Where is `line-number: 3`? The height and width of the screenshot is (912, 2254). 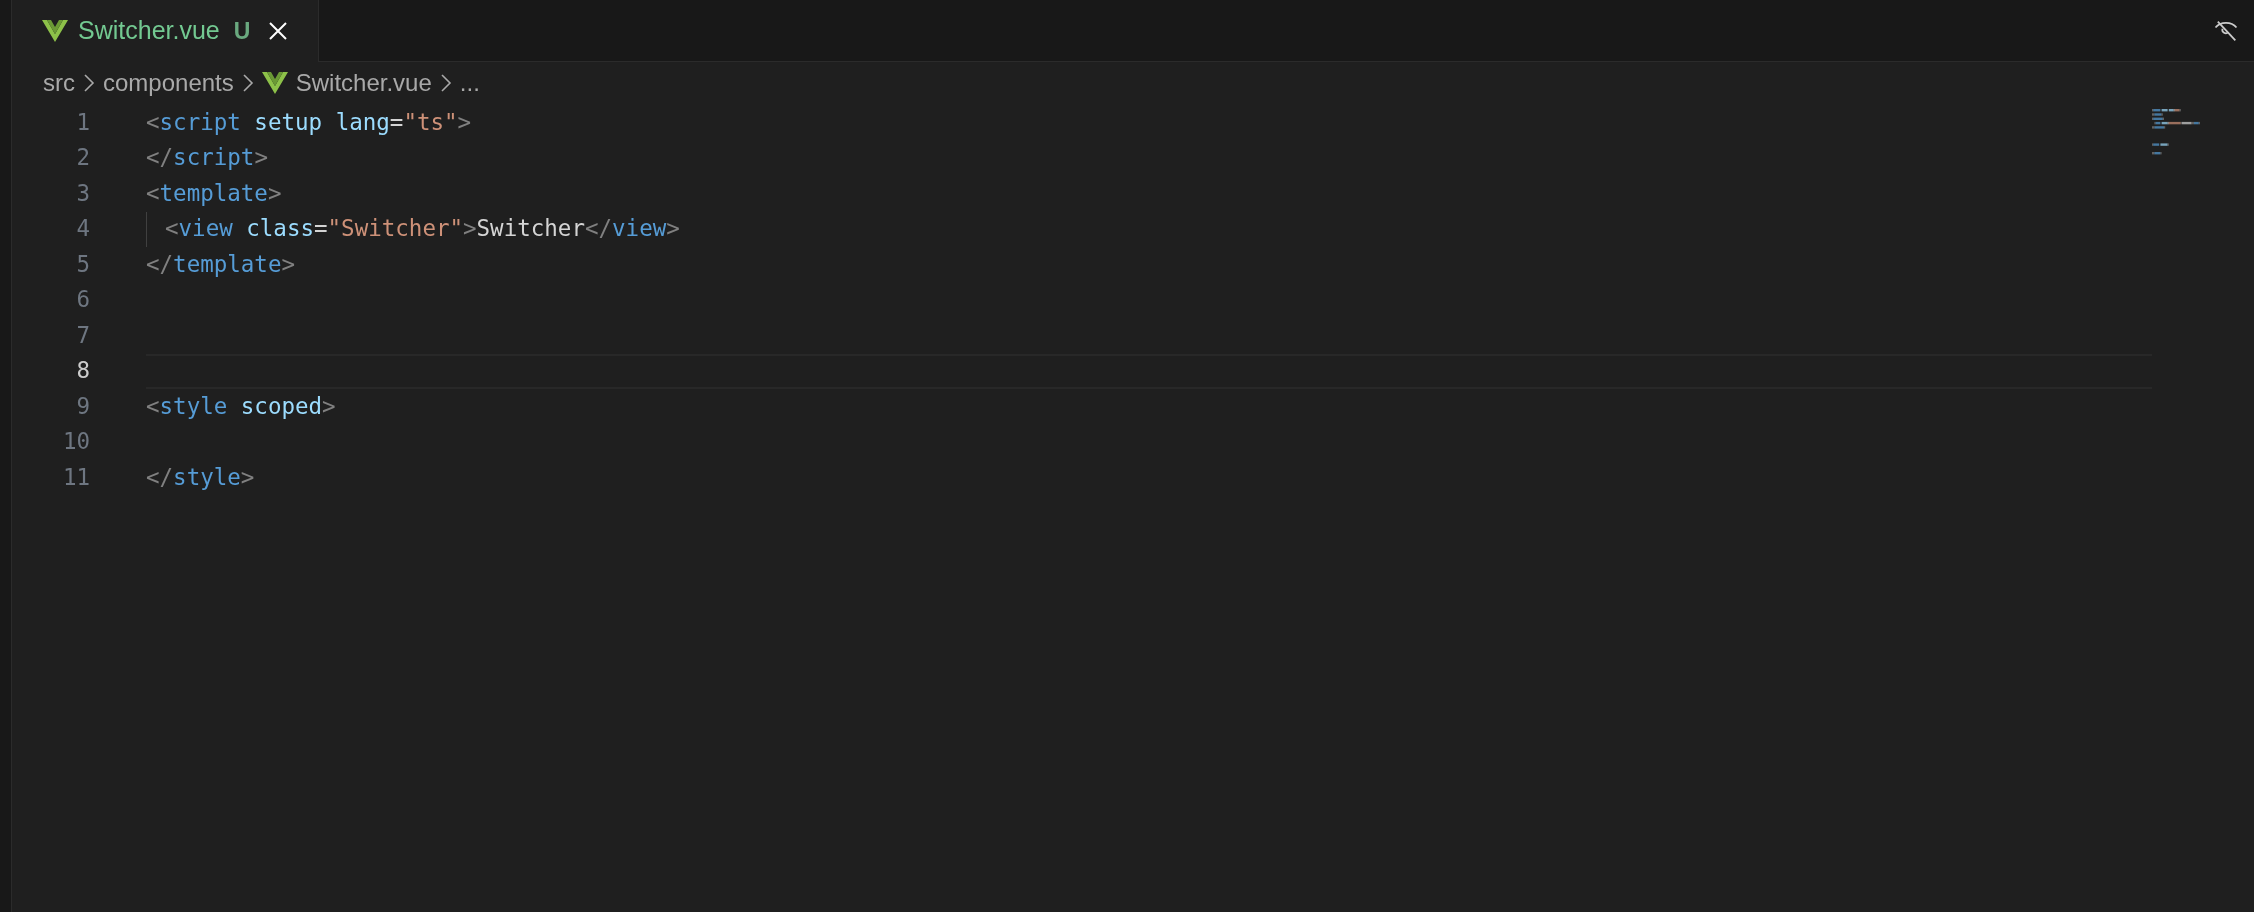
line-number: 3 is located at coordinates (82, 193).